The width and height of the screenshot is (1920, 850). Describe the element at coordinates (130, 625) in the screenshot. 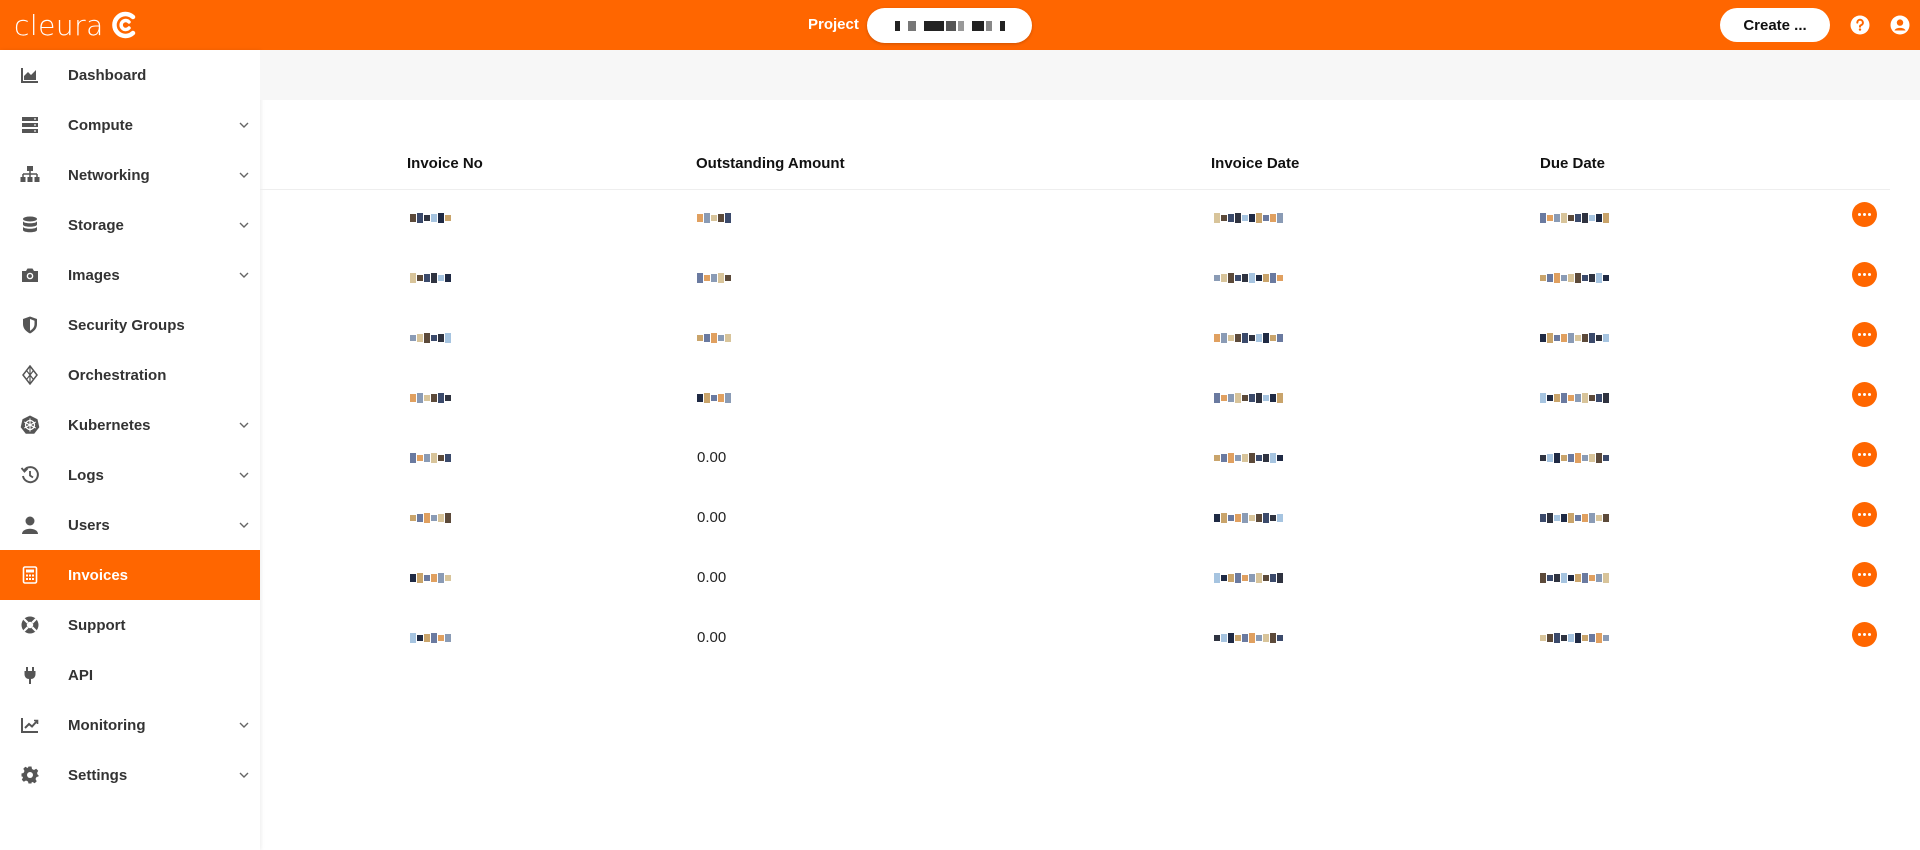

I see `sidebar-item-support: Support` at that location.